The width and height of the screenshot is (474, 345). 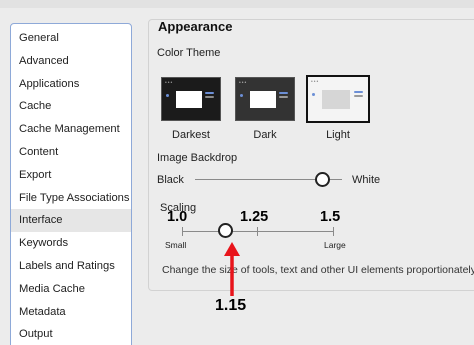 What do you see at coordinates (330, 217) in the screenshot?
I see `annotation-tick-max: 1.5` at bounding box center [330, 217].